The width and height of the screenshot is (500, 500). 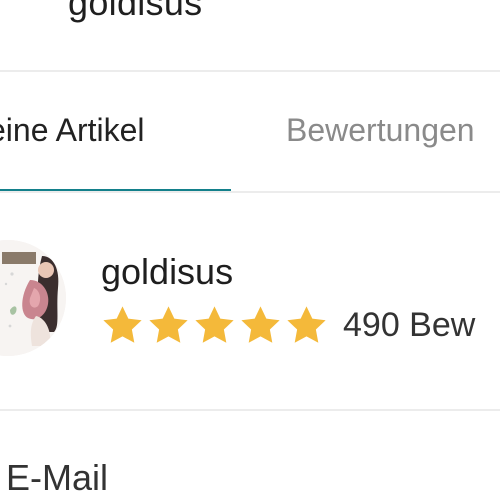 What do you see at coordinates (409, 325) in the screenshot?
I see `review-count: 490 Bew` at bounding box center [409, 325].